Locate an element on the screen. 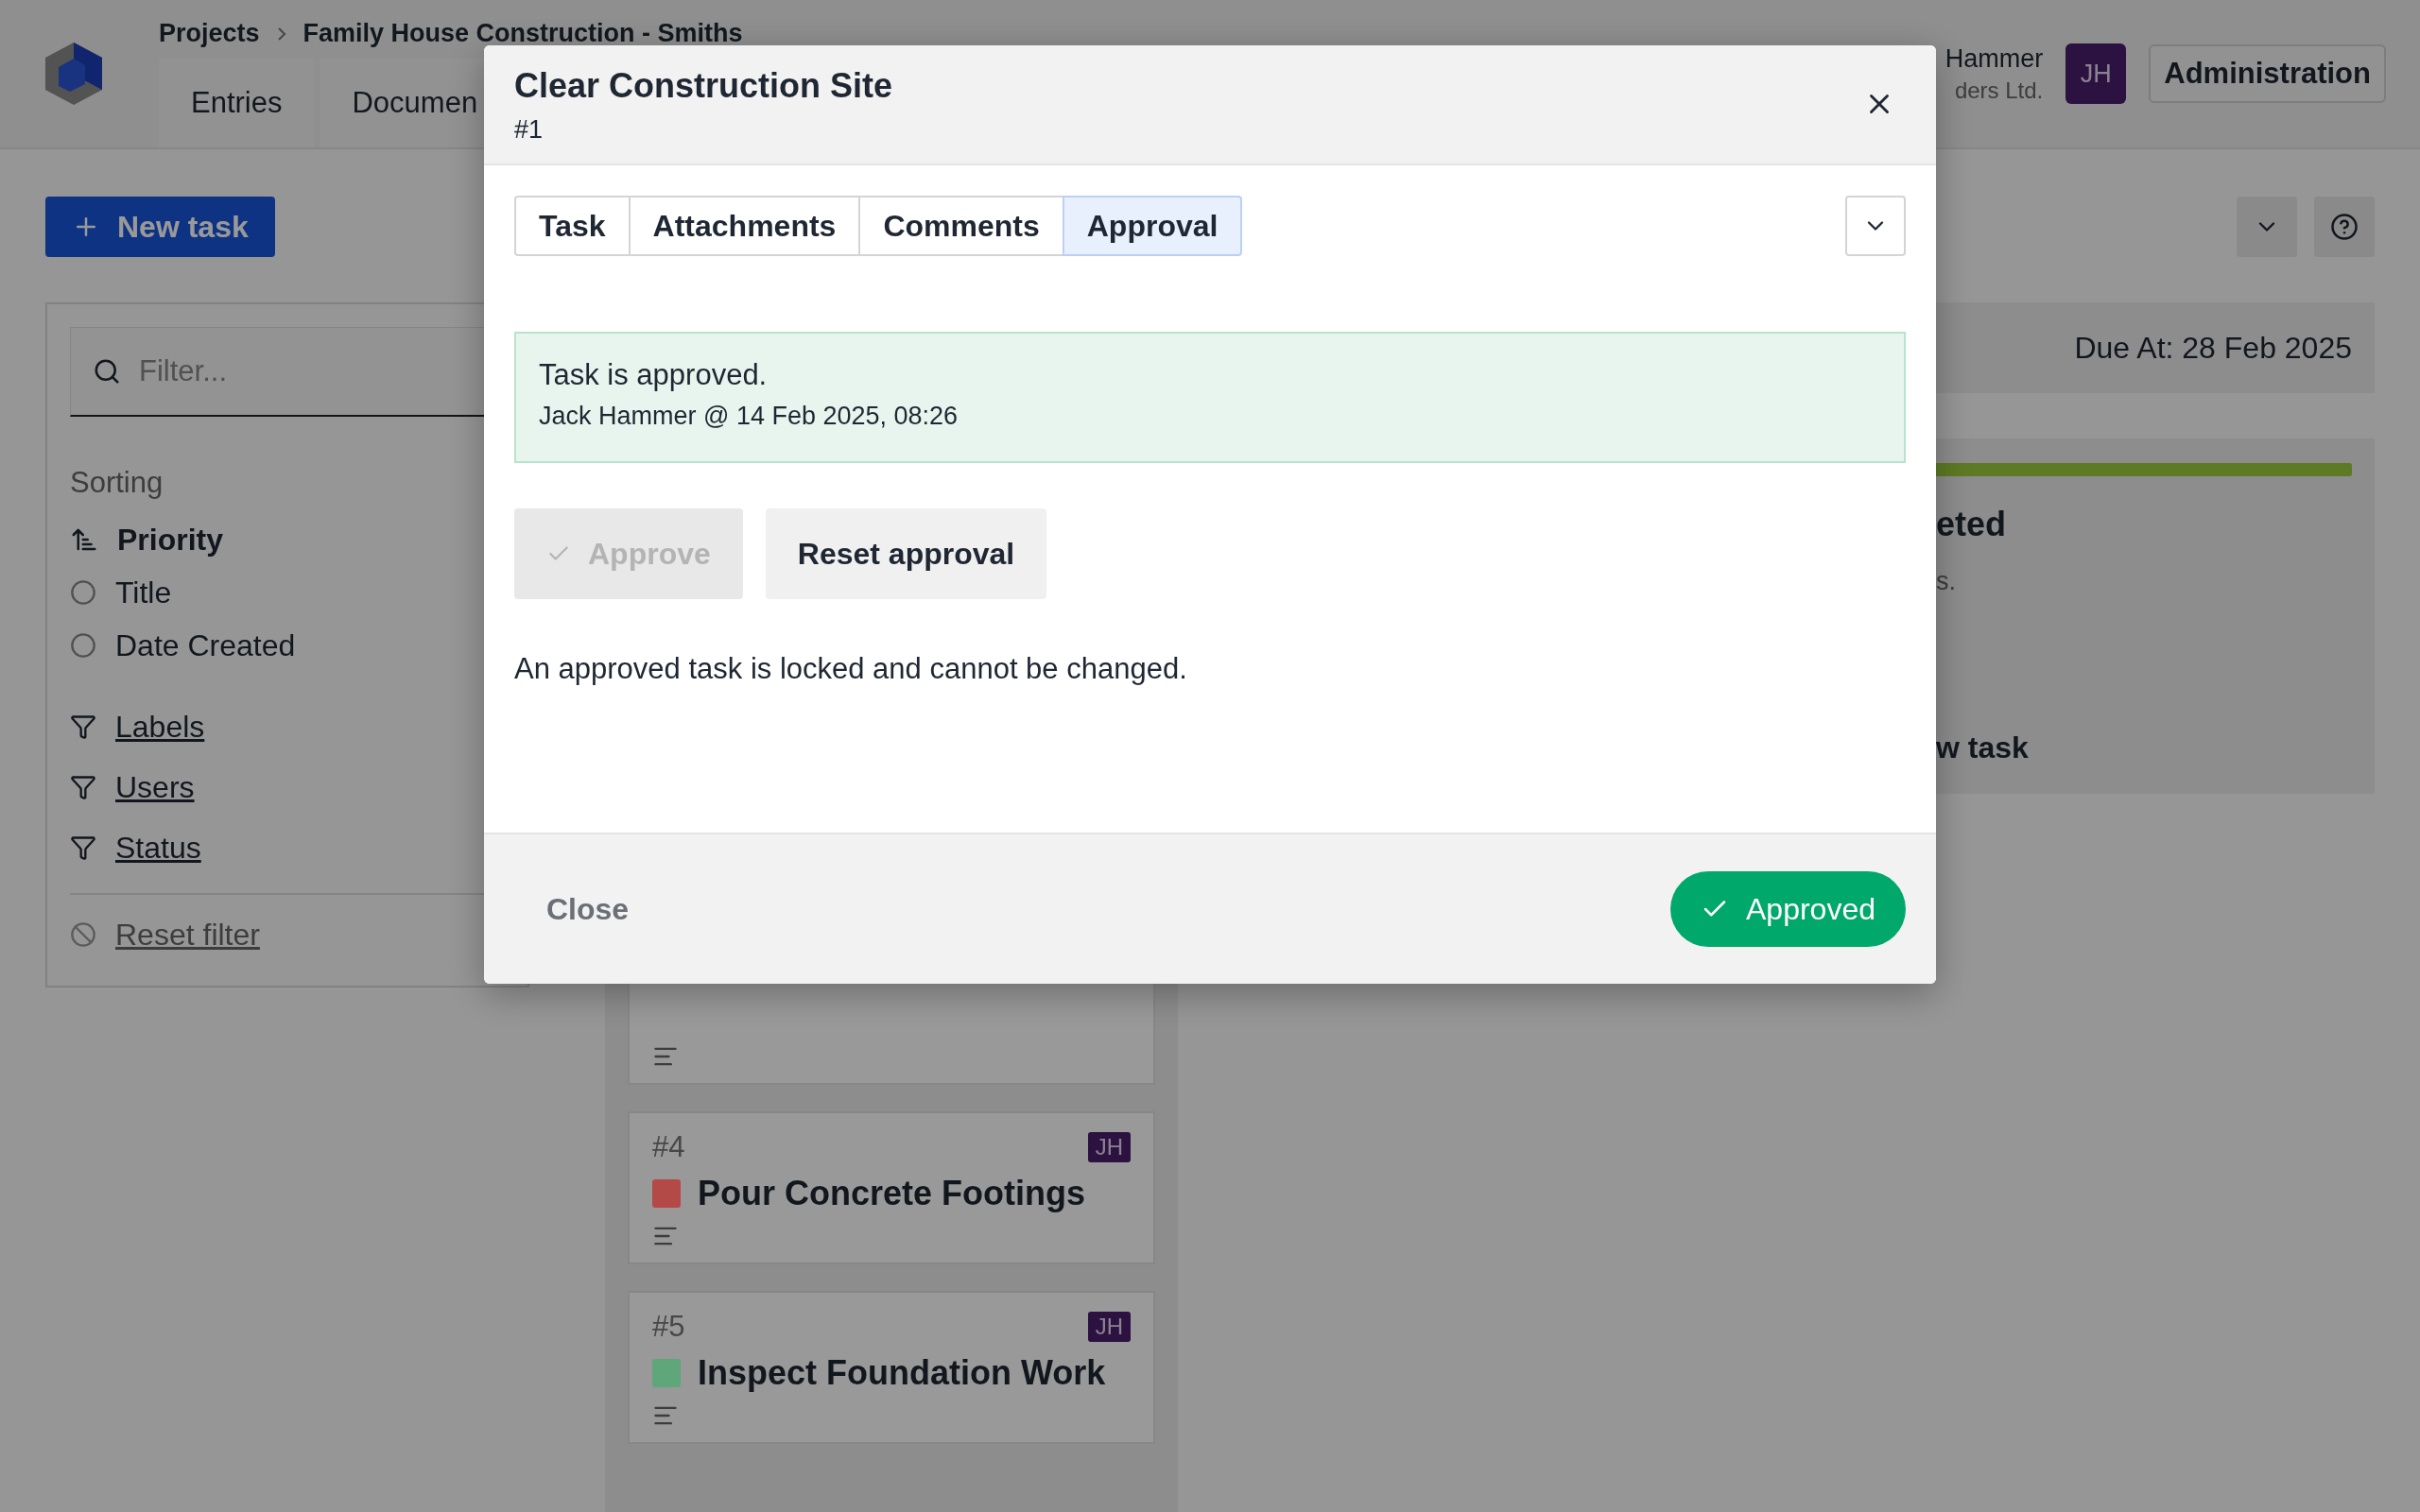  task-title: Pour Concrete Footings is located at coordinates (891, 1193).